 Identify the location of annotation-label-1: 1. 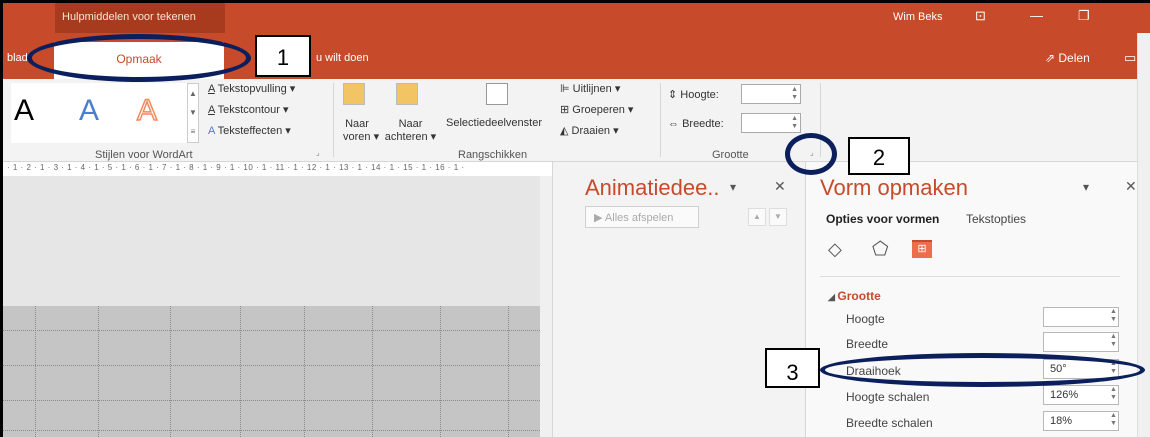
(283, 56).